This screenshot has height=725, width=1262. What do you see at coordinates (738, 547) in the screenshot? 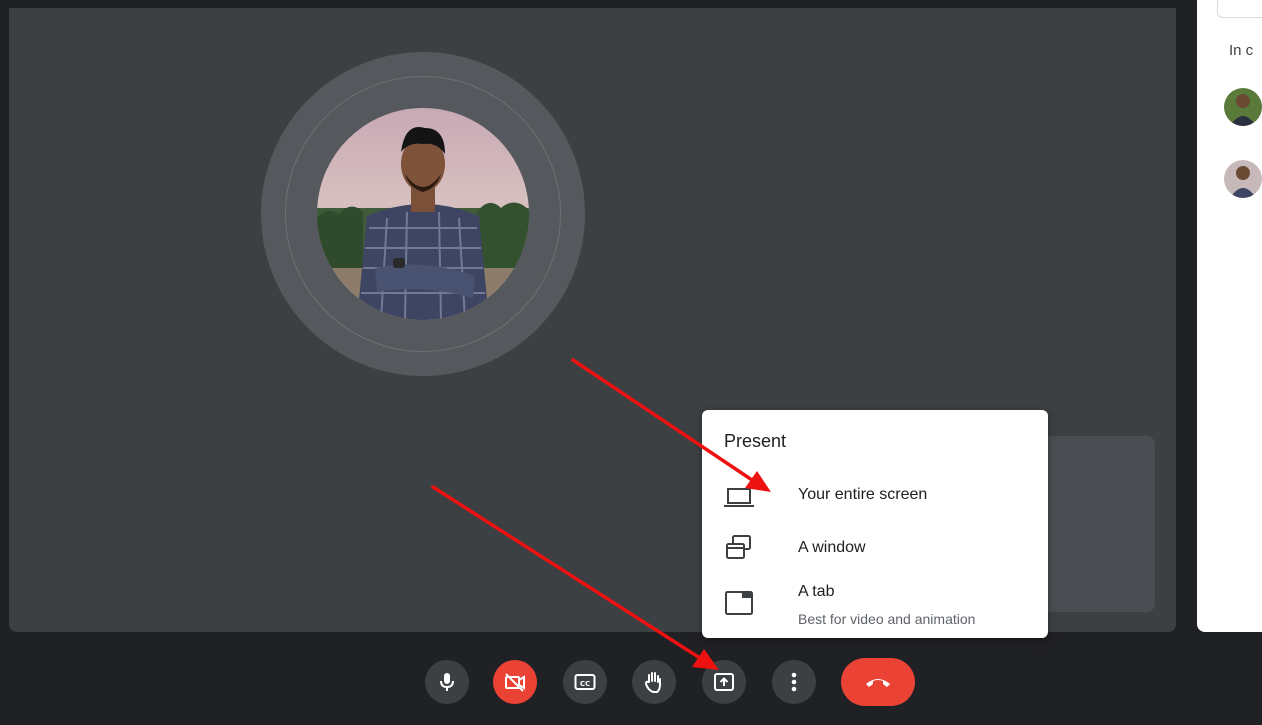
I see `window-icon` at bounding box center [738, 547].